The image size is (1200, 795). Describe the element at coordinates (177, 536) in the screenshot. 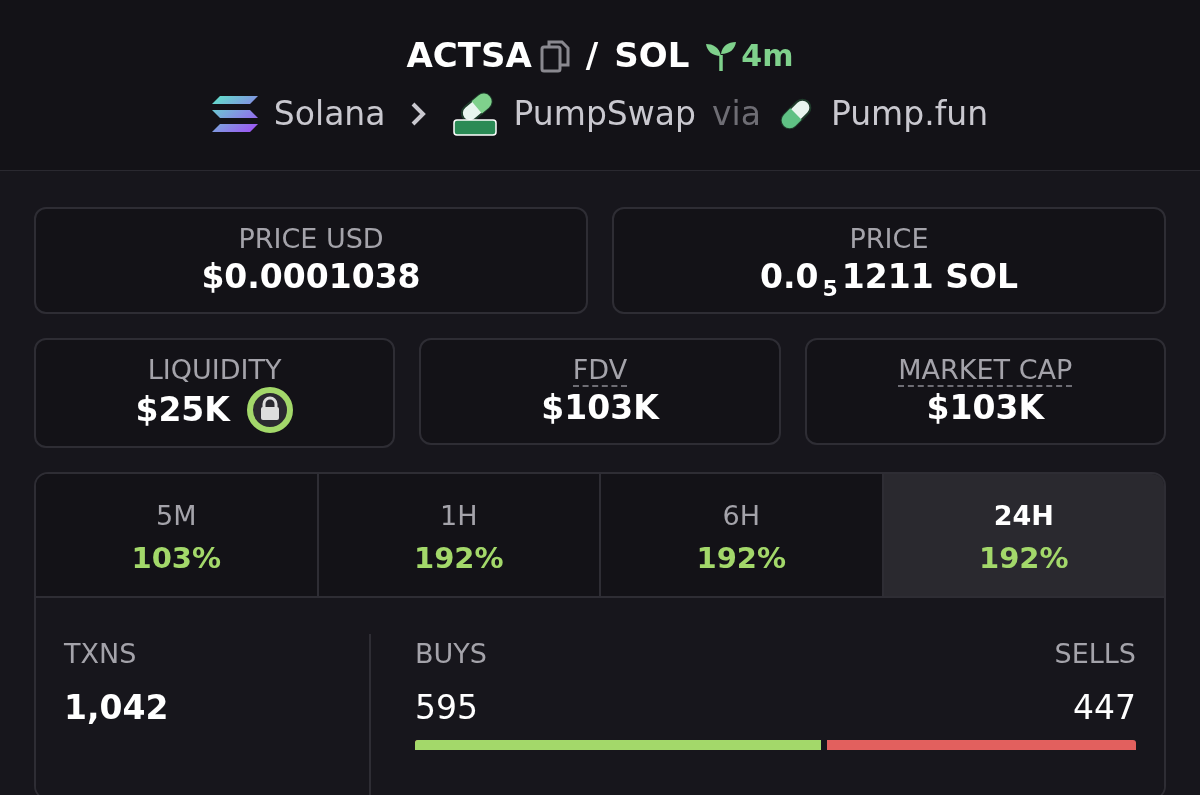

I see `timeframe-tab: 5M 103%` at that location.